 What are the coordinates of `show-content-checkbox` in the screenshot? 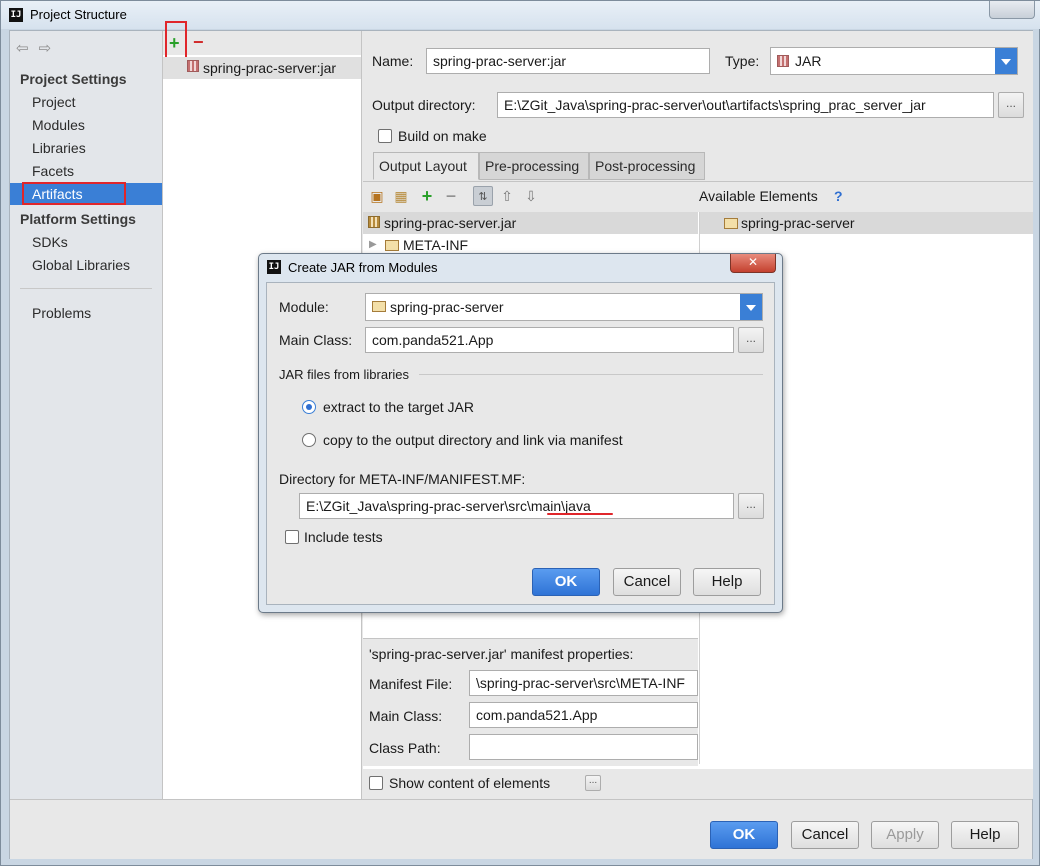 It's located at (376, 783).